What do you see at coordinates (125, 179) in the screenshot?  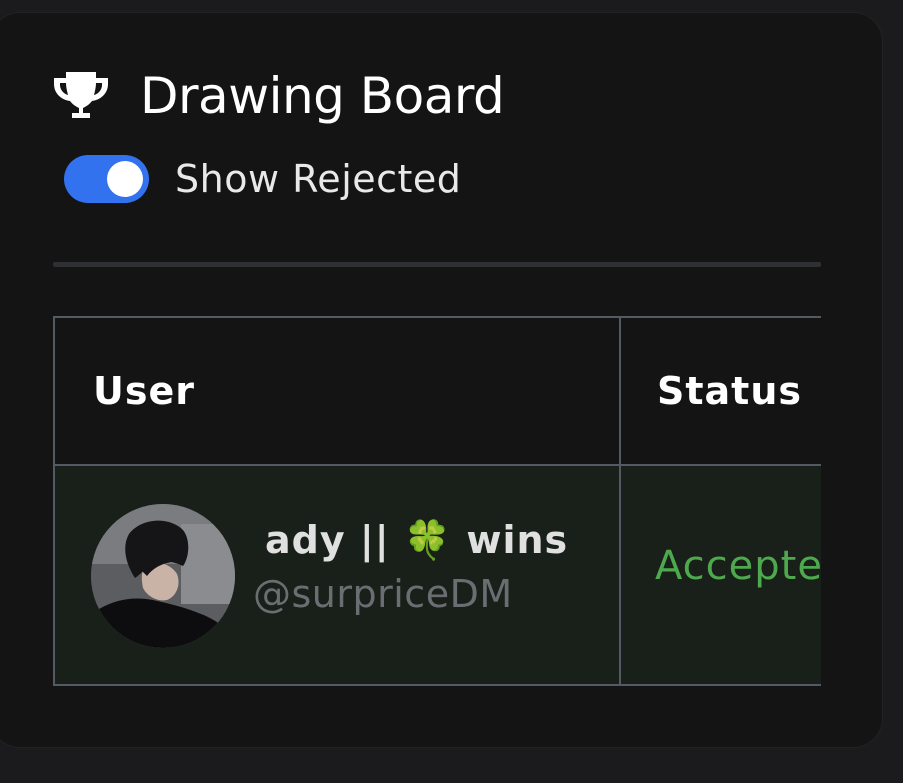 I see `toggle-knob` at bounding box center [125, 179].